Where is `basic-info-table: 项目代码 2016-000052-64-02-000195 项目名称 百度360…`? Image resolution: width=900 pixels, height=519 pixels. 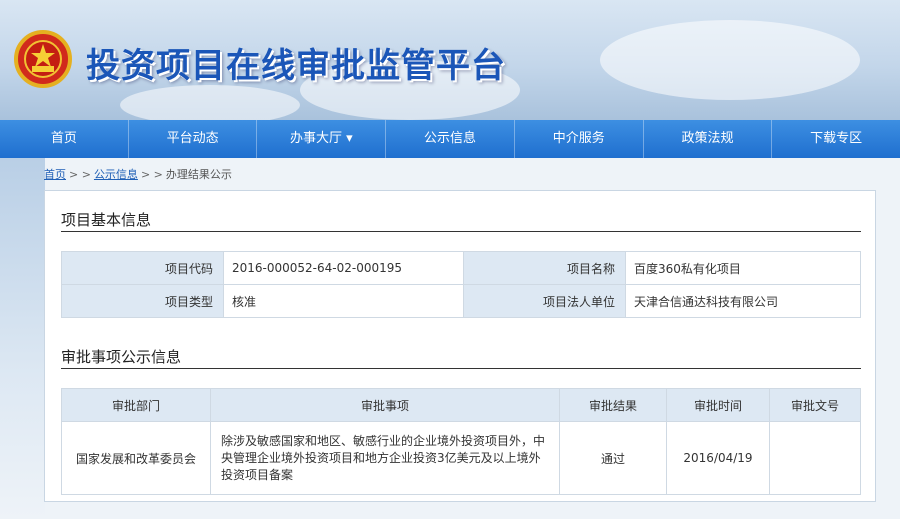
basic-info-table: 项目代码 2016-000052-64-02-000195 项目名称 百度360… is located at coordinates (461, 284).